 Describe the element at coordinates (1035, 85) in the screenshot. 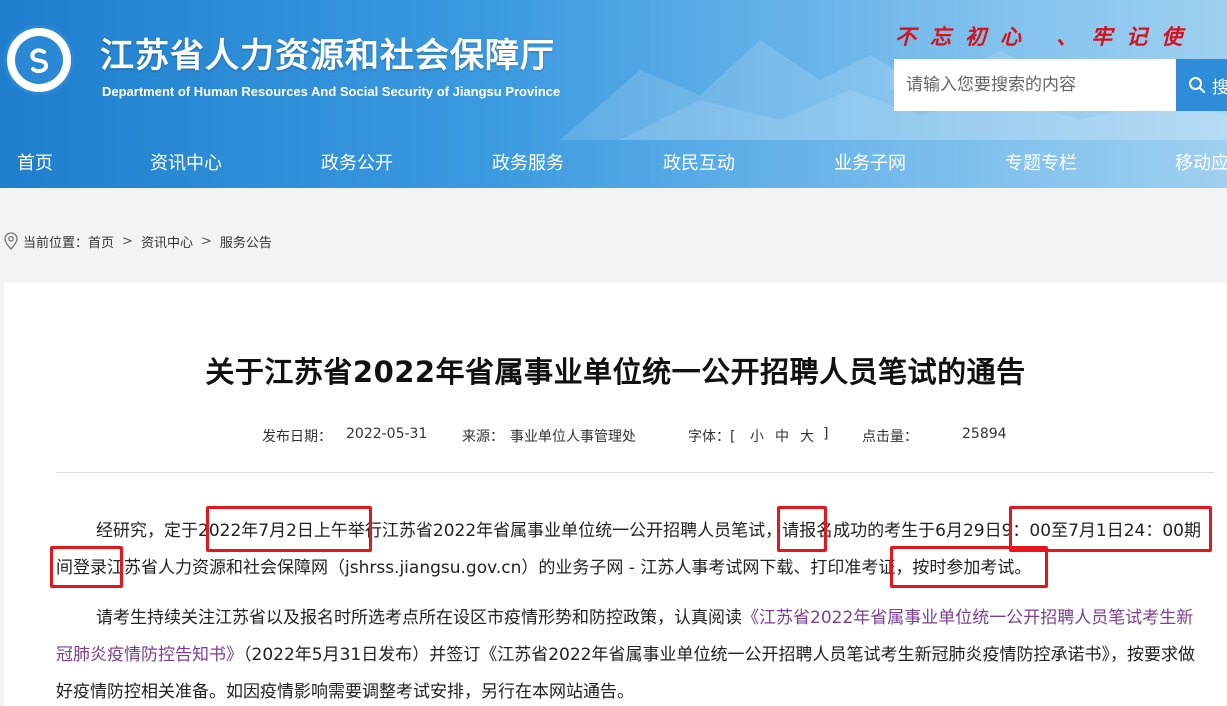

I see `search-input` at that location.